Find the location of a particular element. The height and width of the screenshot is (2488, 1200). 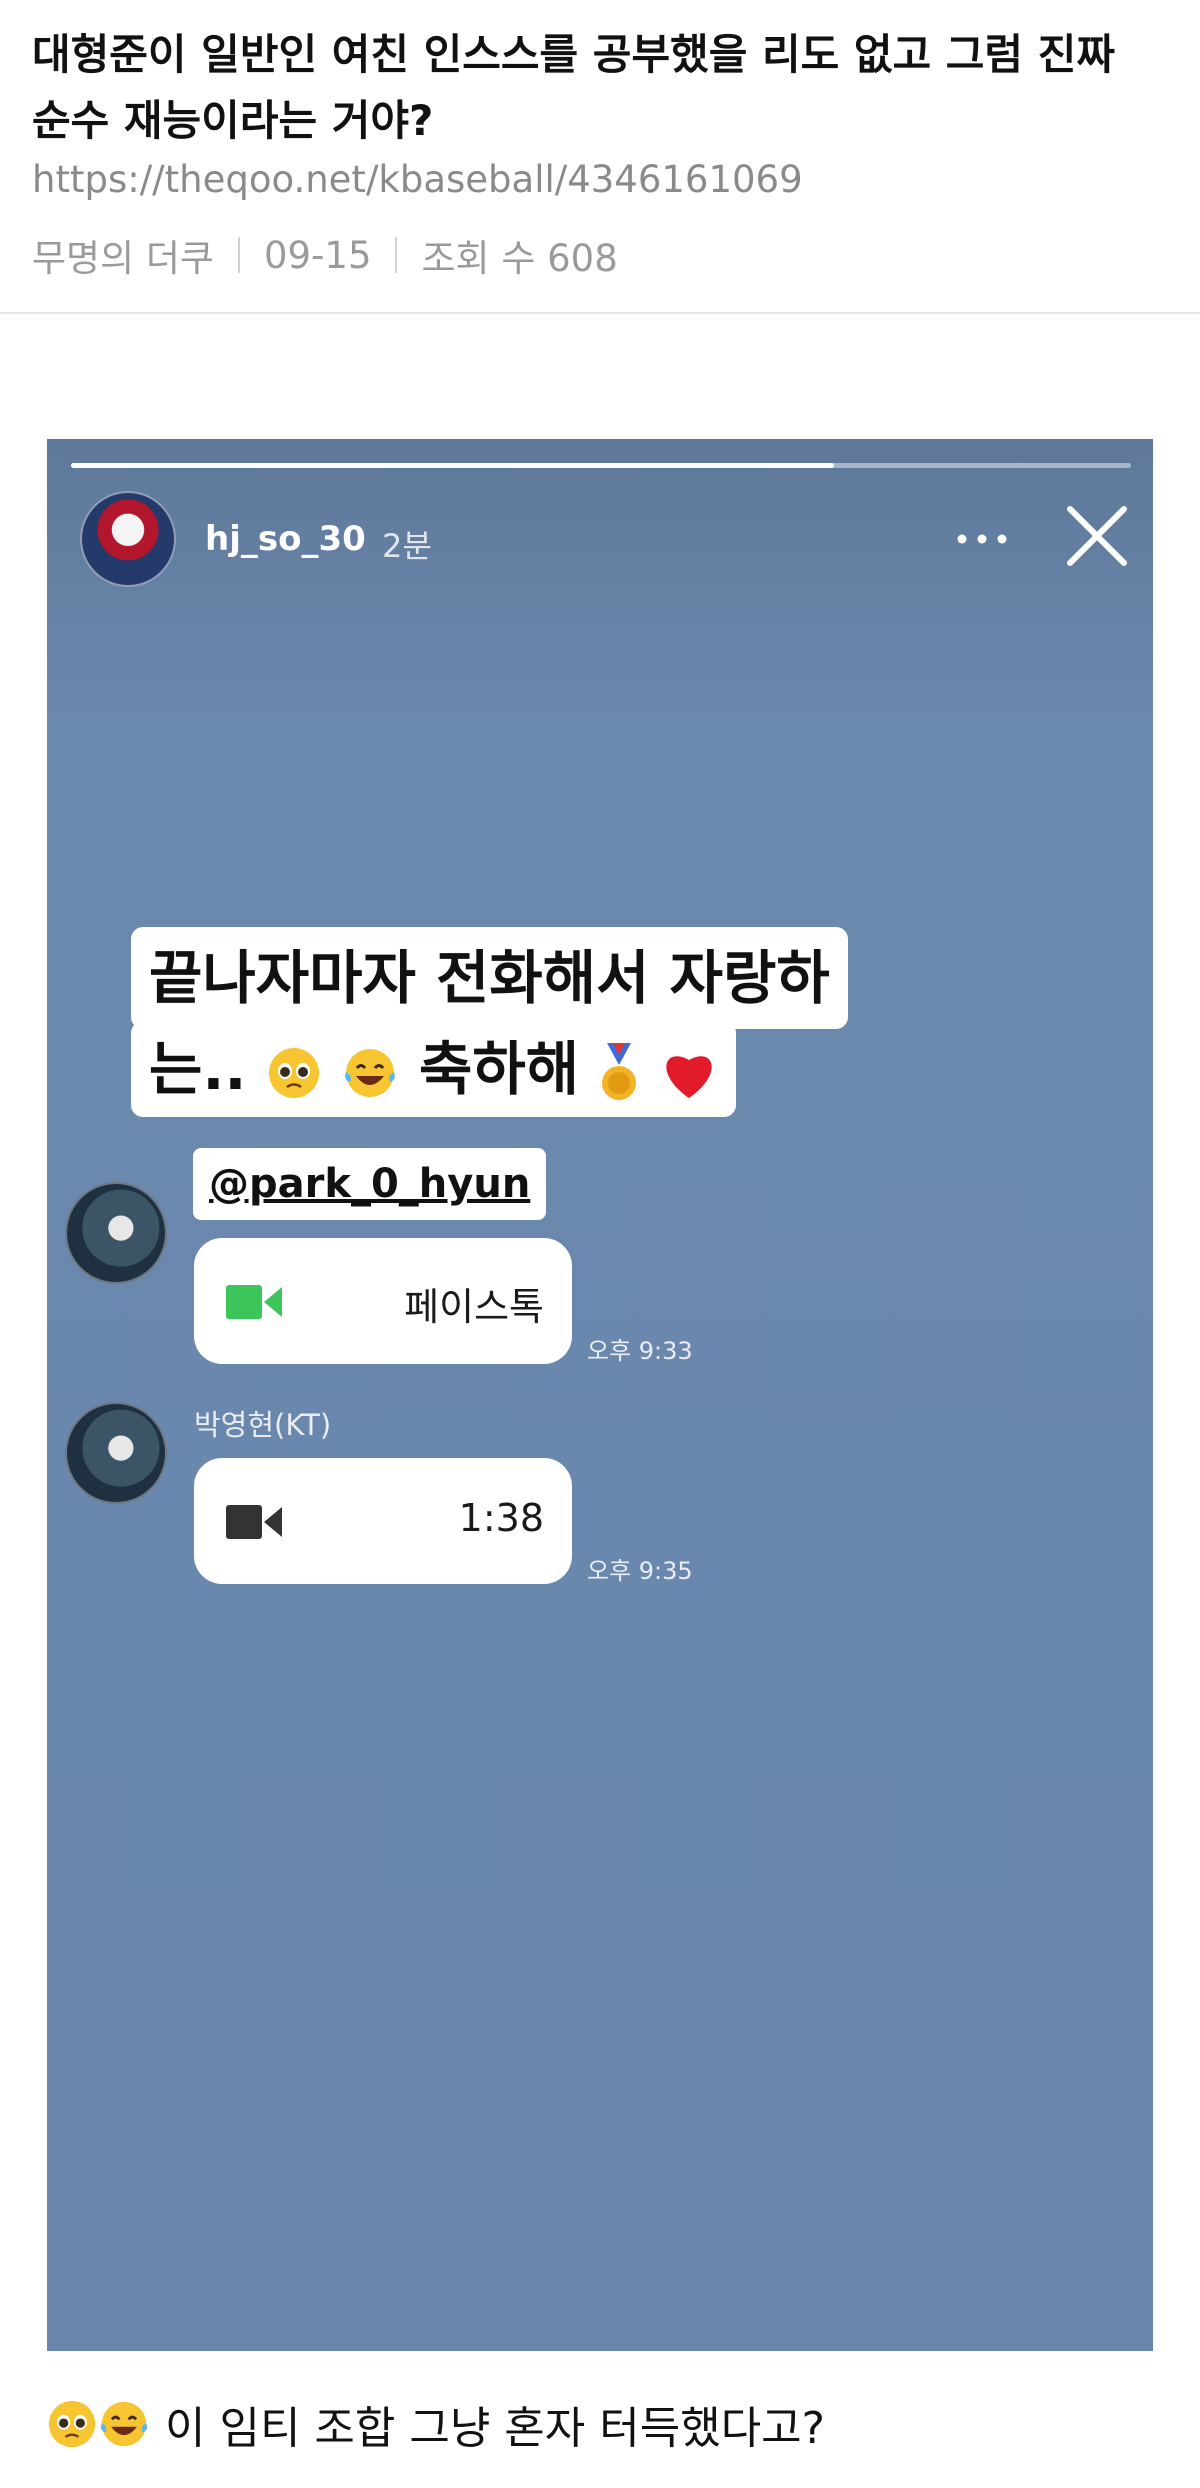

call-bubble: 1:38 is located at coordinates (383, 1521).